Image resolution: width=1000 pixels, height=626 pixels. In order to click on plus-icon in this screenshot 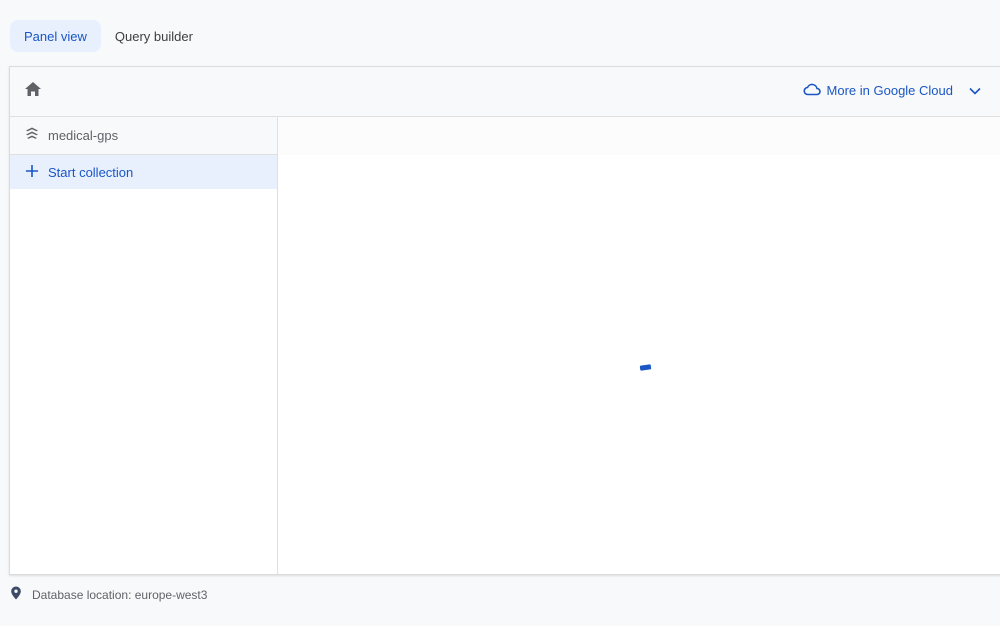, I will do `click(32, 172)`.